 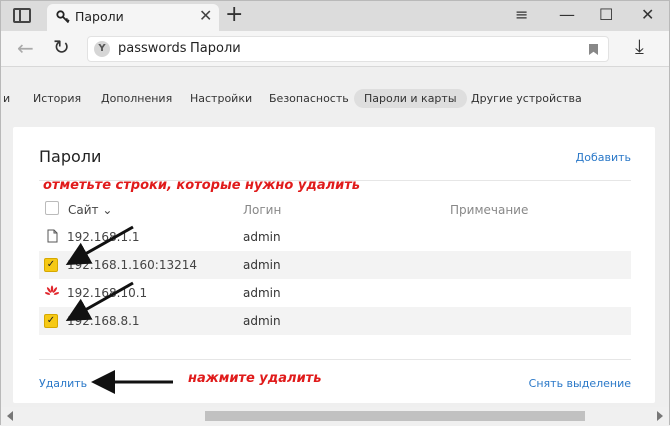 I want to click on scroll-left-icon, so click(x=10, y=416).